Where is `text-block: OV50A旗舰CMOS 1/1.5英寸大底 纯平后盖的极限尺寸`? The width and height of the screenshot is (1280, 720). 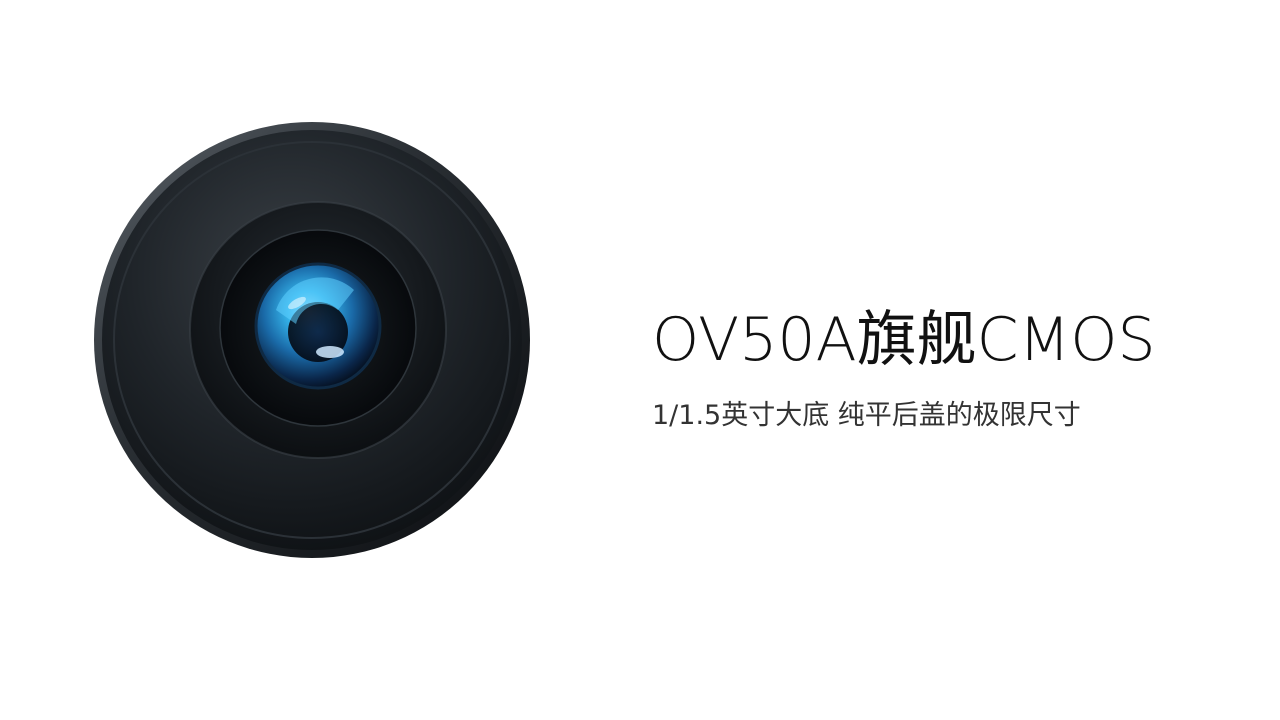 text-block: OV50A旗舰CMOS 1/1.5英寸大底 纯平后盖的极限尺寸 is located at coordinates (952, 367).